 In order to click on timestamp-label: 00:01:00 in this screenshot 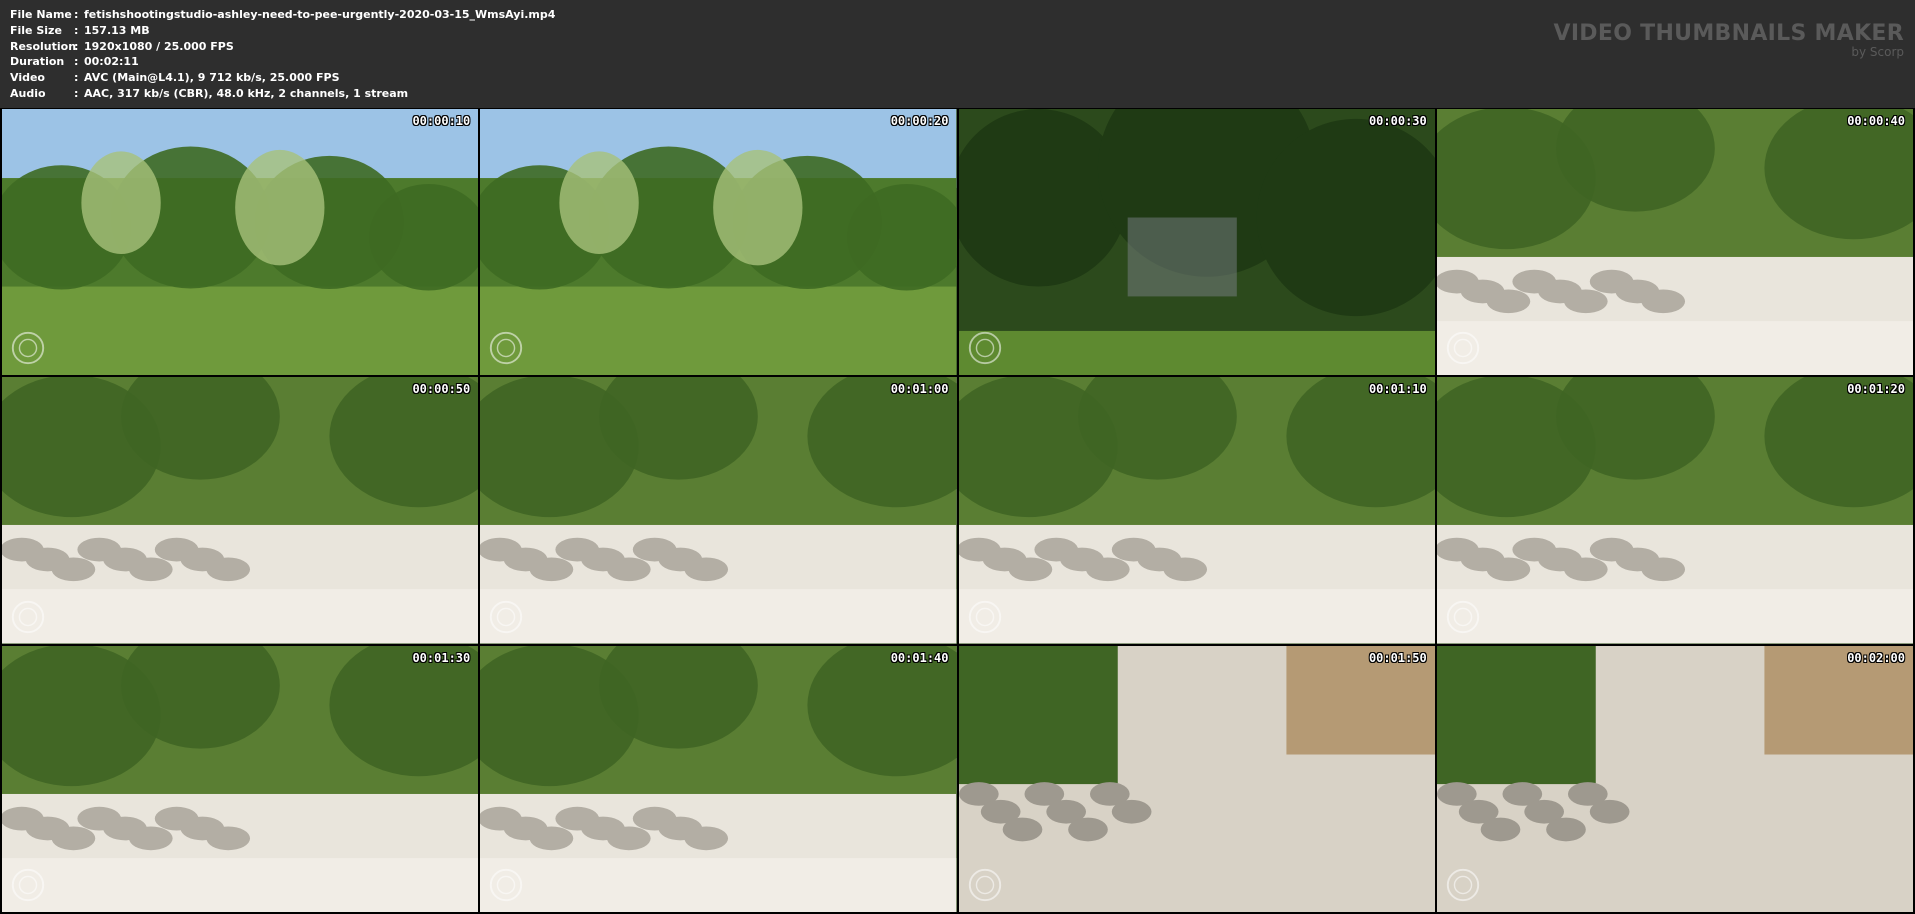, I will do `click(919, 389)`.